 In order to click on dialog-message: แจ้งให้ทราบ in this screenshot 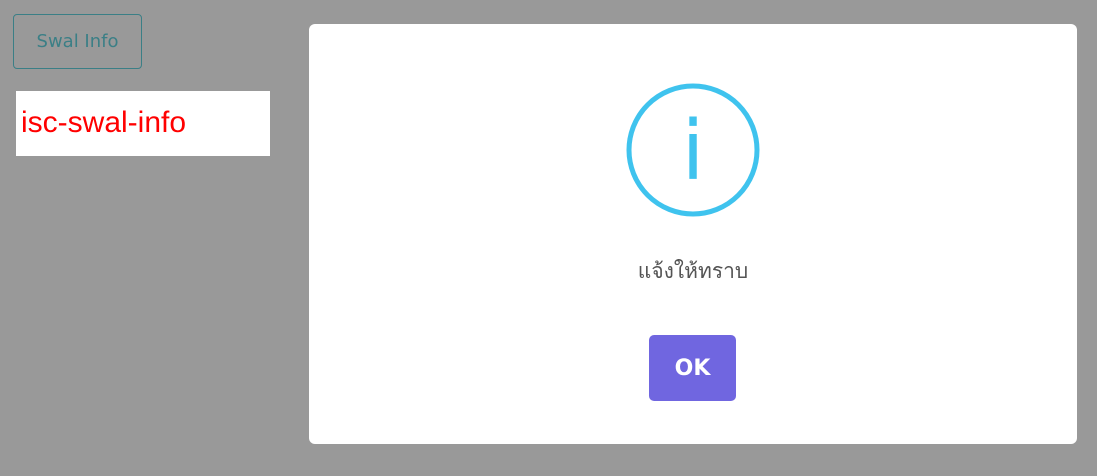, I will do `click(693, 271)`.